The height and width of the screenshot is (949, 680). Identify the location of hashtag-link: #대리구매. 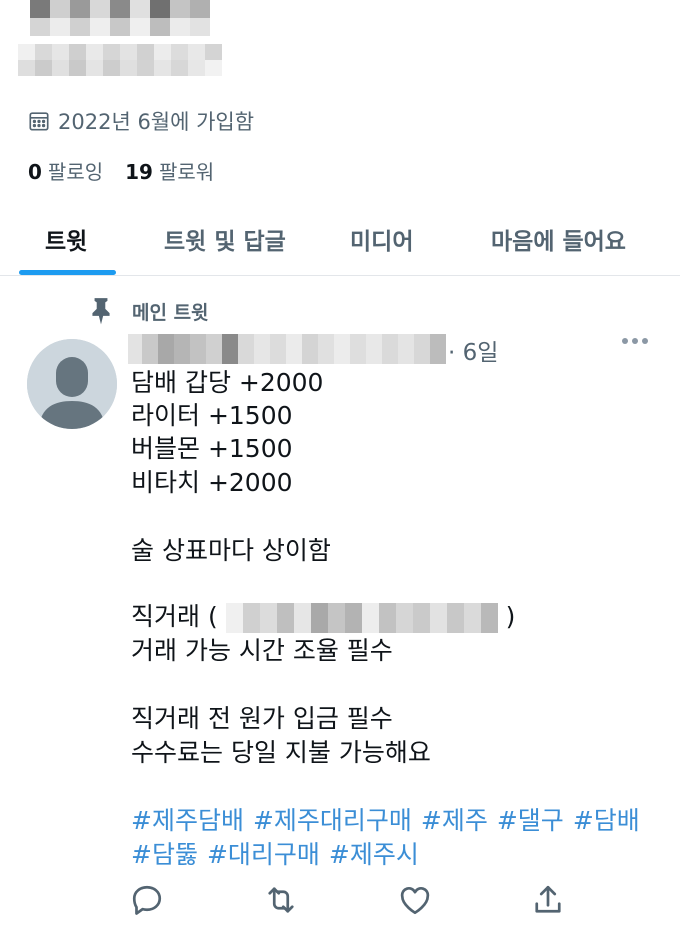
(263, 854).